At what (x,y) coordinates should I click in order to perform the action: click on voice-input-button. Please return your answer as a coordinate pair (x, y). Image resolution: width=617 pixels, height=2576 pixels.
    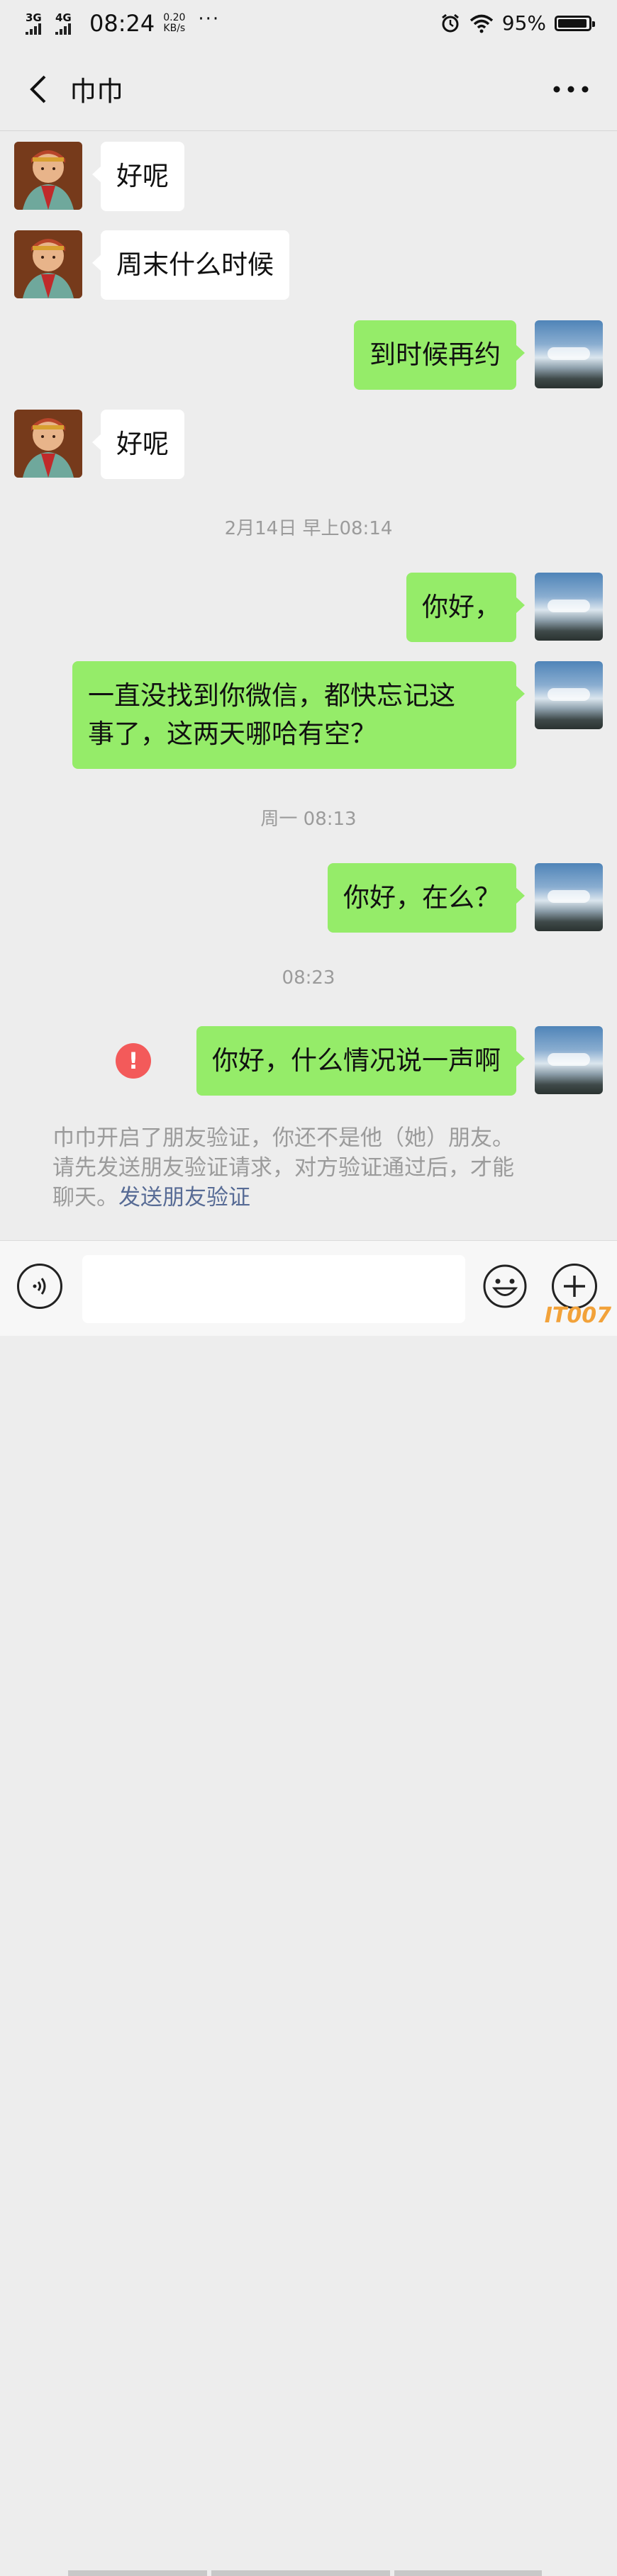
    Looking at the image, I should click on (39, 1286).